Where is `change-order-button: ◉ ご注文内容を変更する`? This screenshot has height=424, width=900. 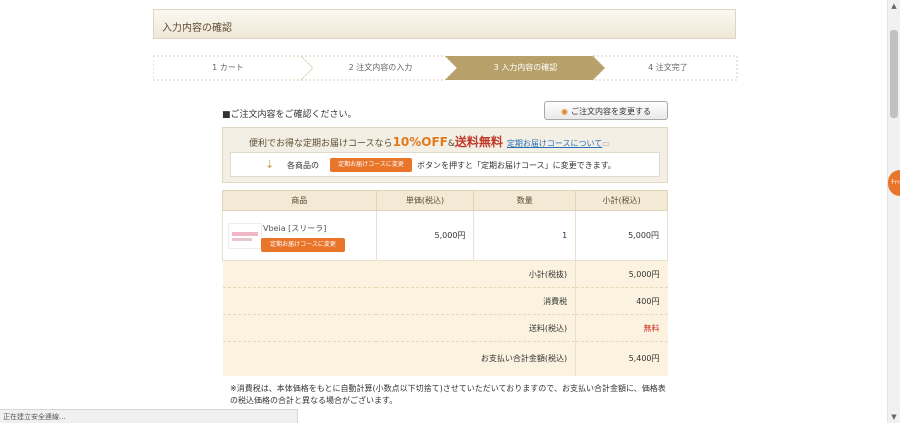 change-order-button: ◉ ご注文内容を変更する is located at coordinates (606, 110).